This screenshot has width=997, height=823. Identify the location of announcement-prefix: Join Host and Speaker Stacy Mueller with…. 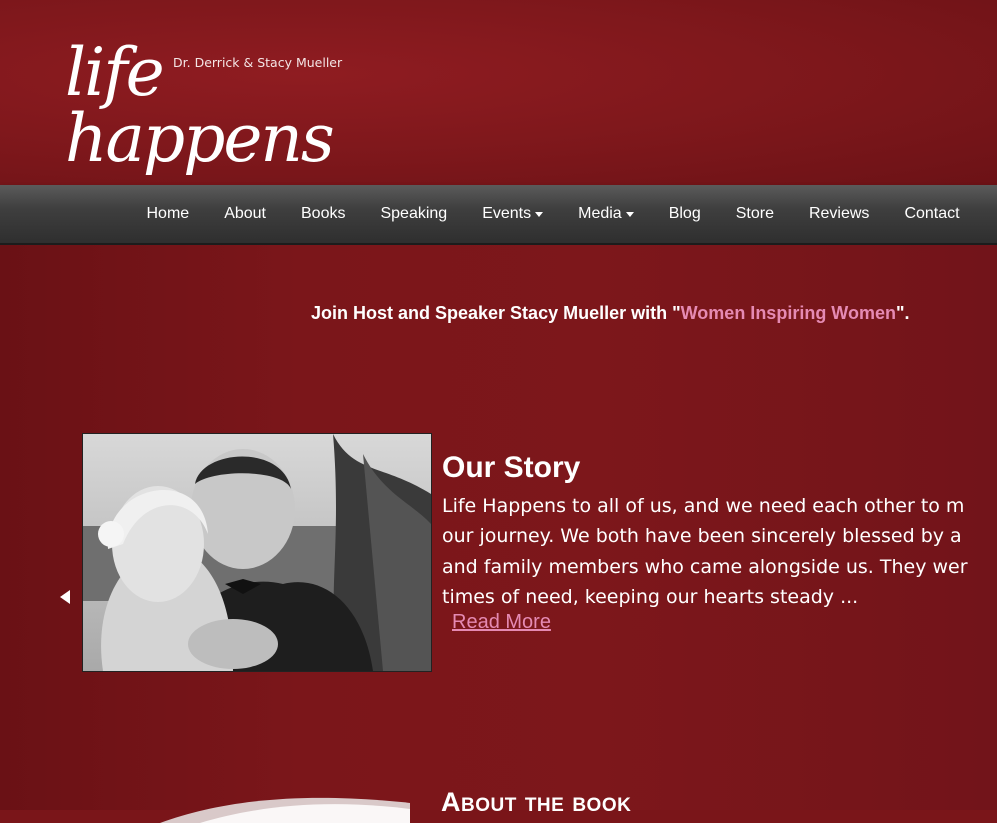
(496, 313).